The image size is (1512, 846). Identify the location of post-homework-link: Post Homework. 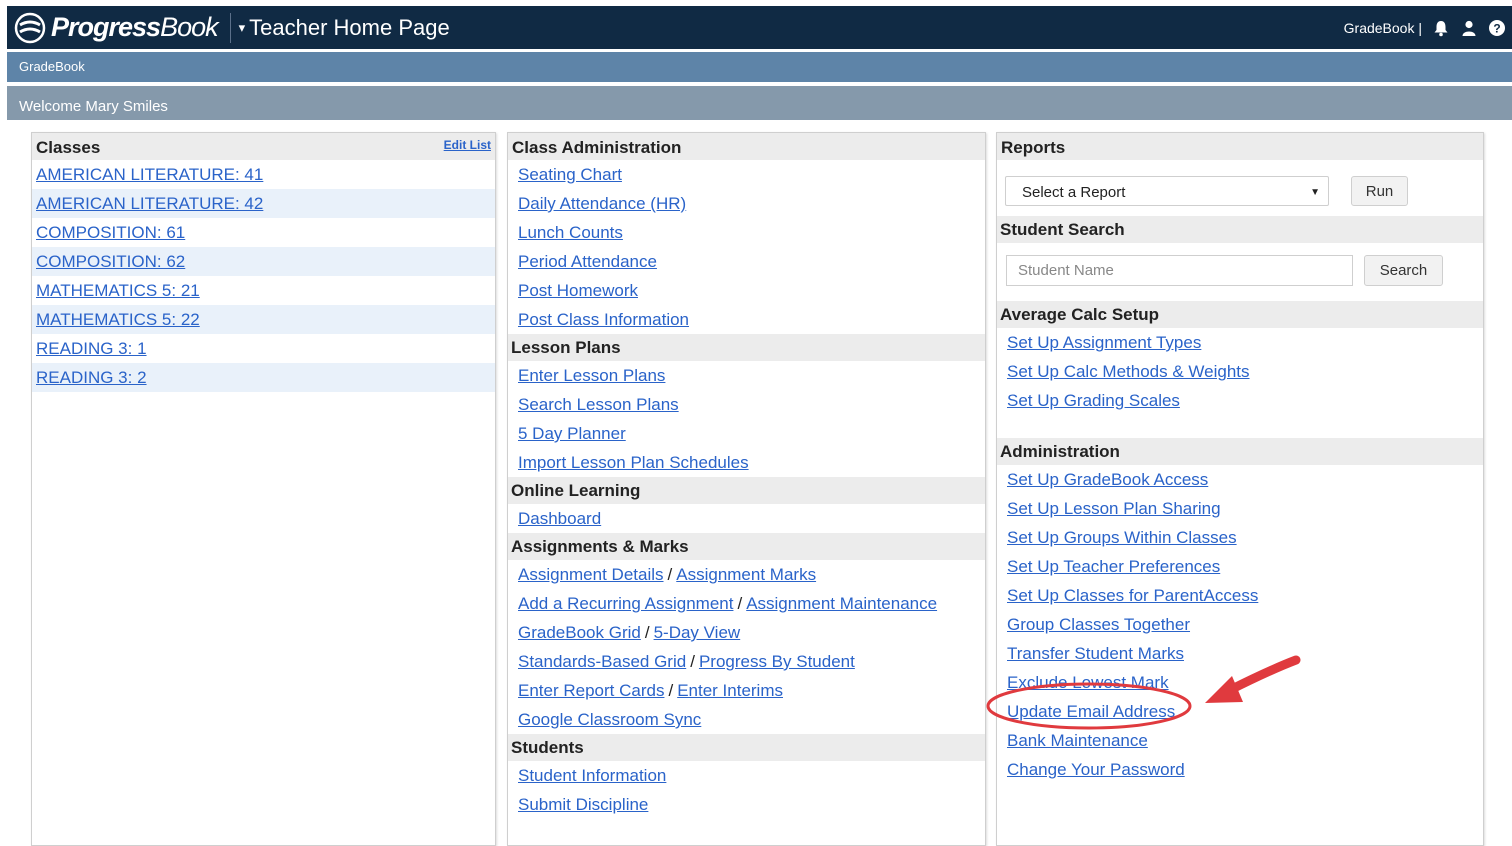
(578, 290).